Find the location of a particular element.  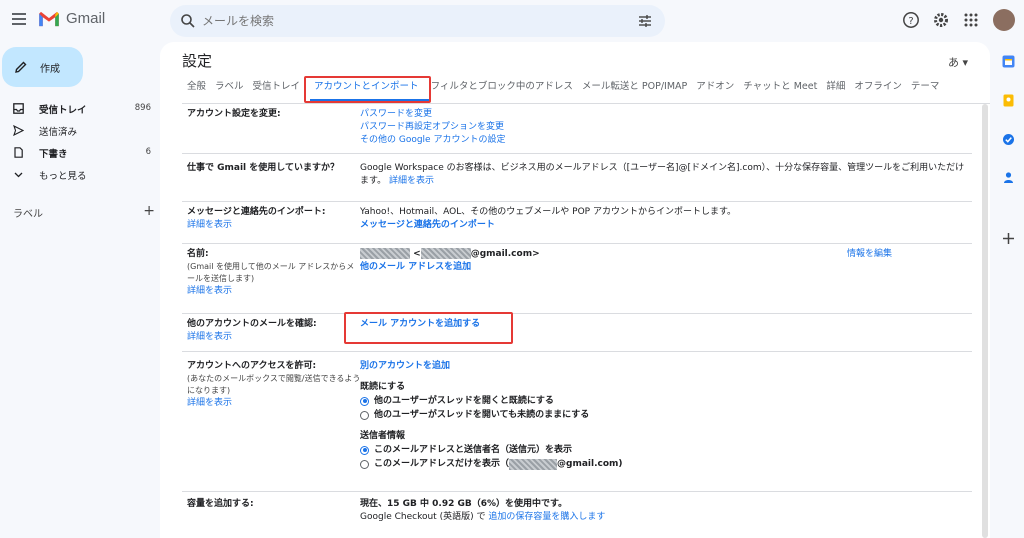

sidebar-item-drafts: 下書き 6 is located at coordinates (80, 153).